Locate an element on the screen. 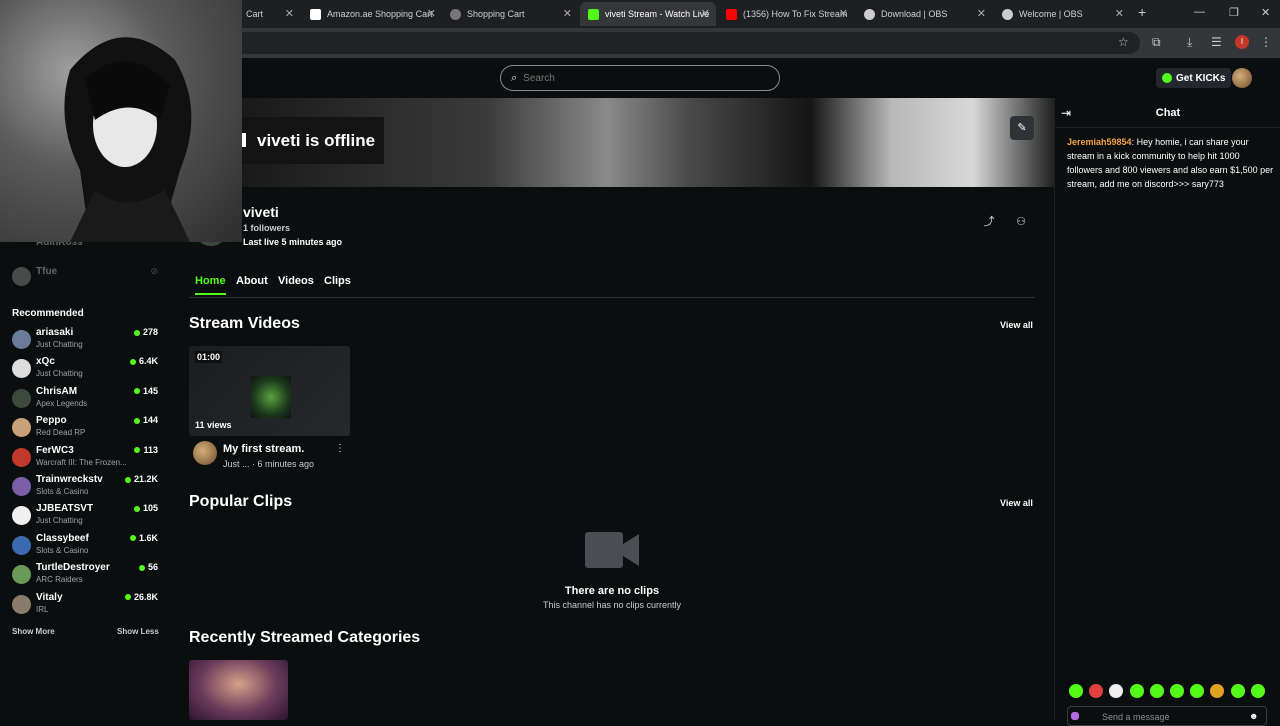 The height and width of the screenshot is (726, 1280). browser-tab-kick: viveti Stream - Watch Live ✕ is located at coordinates (648, 14).